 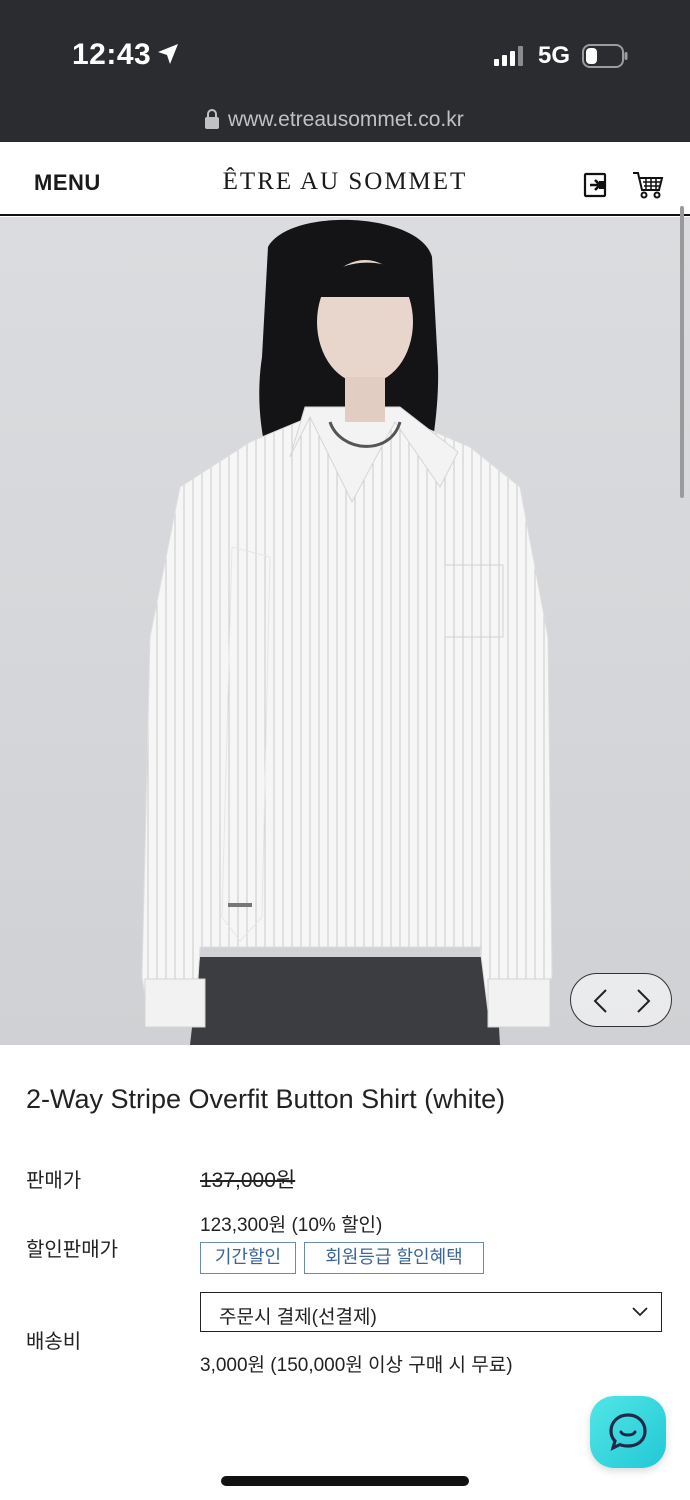 I want to click on price-label: 판매가, so click(x=54, y=1181).